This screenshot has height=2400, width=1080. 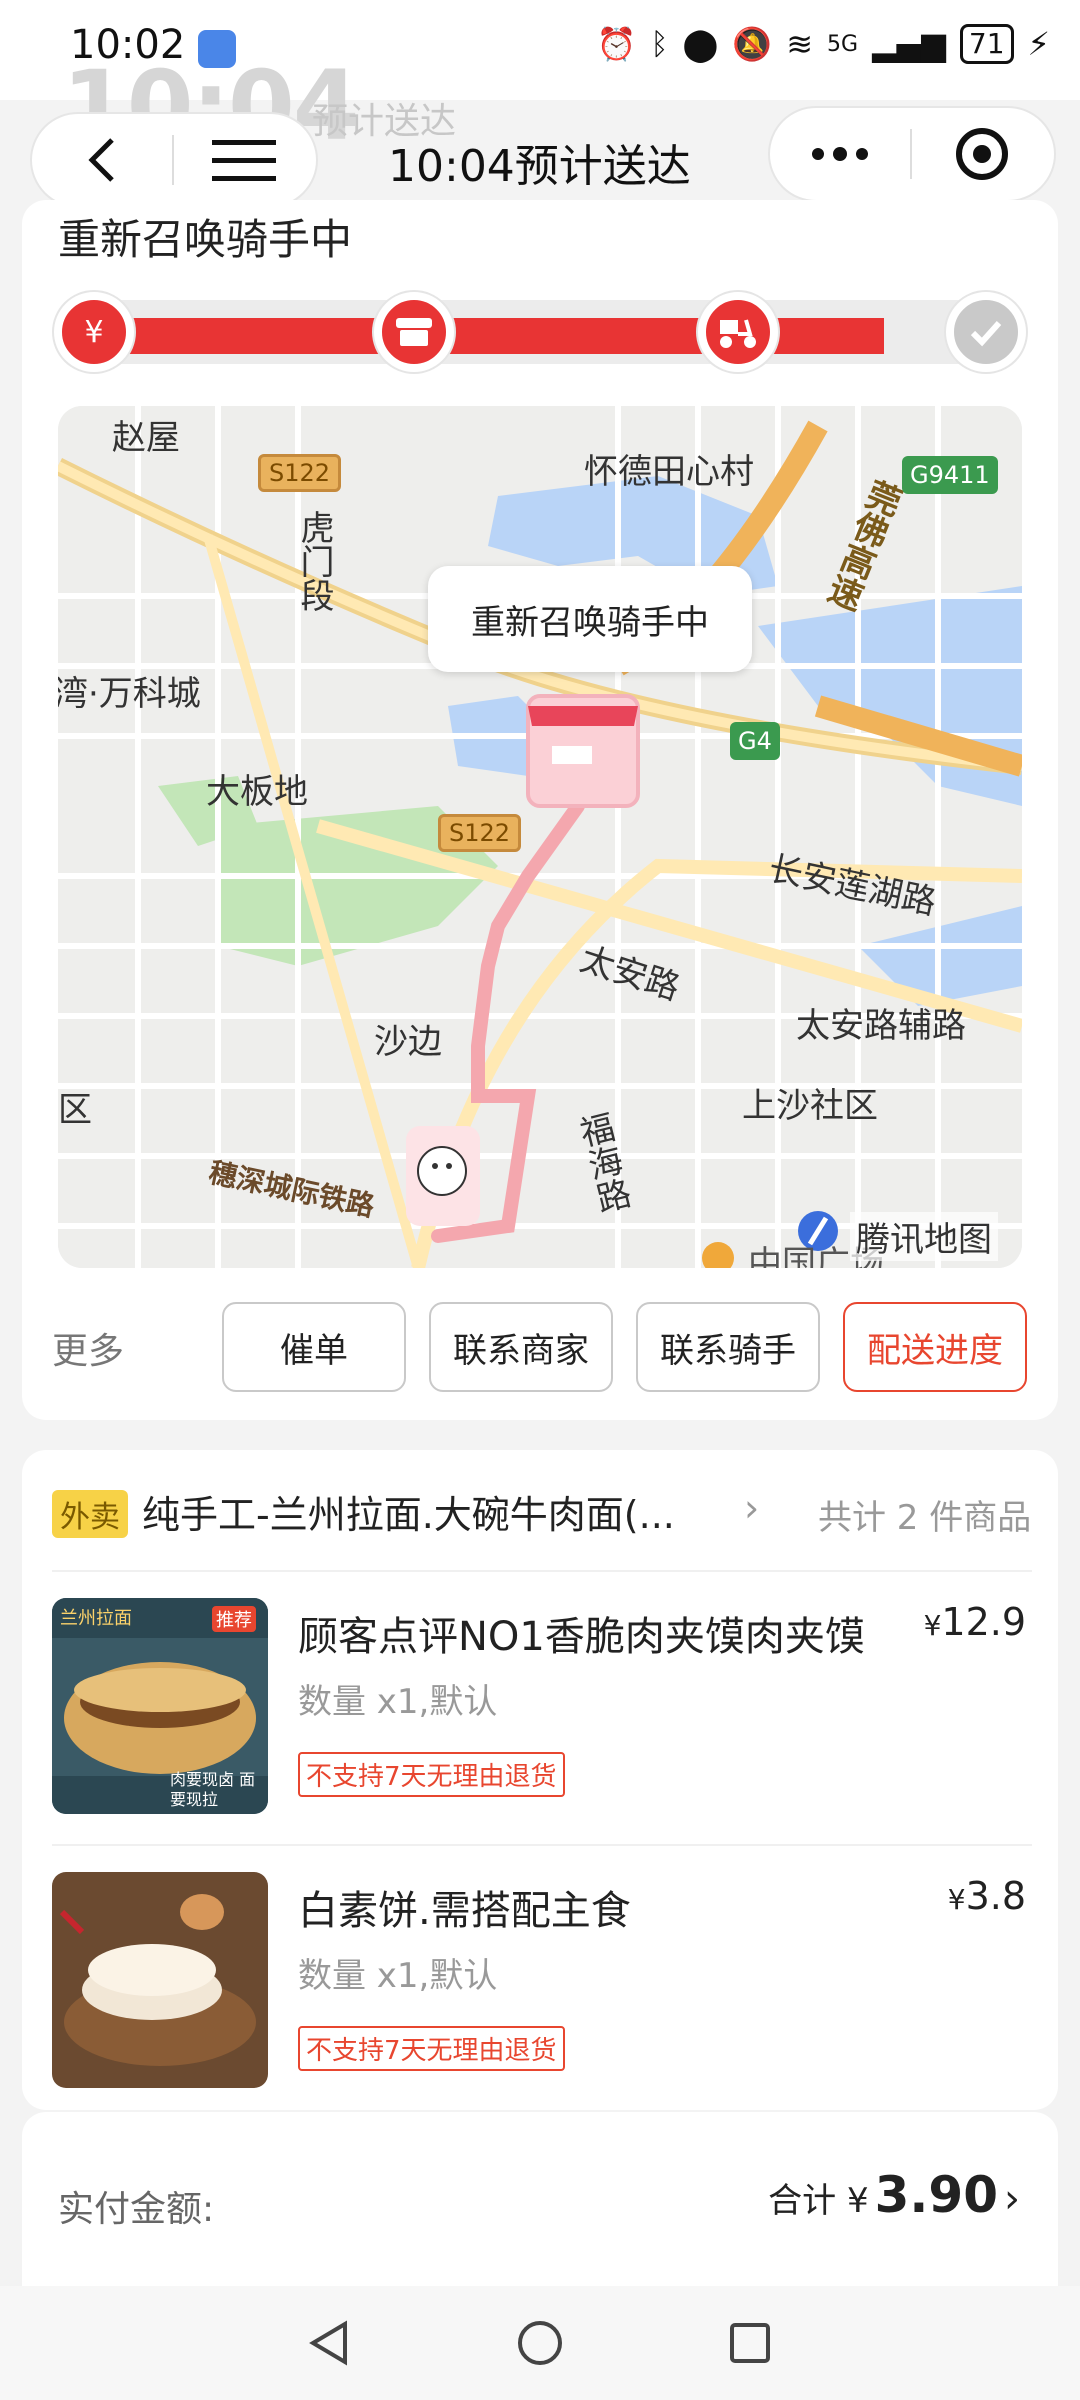 I want to click on recommend-badge: 推荐, so click(x=234, y=1619).